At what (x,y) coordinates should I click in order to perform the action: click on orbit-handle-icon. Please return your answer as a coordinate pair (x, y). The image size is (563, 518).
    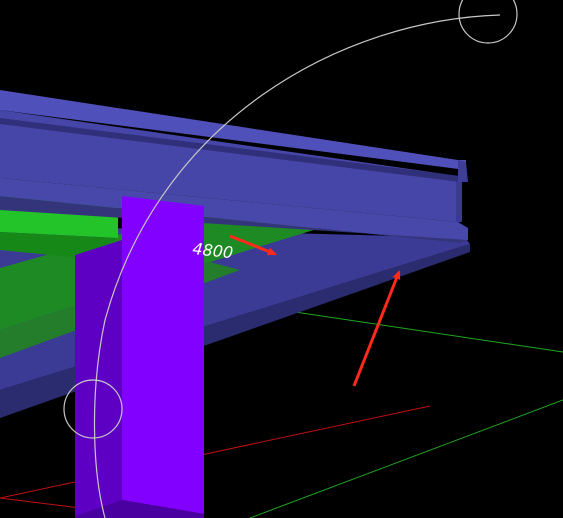
    Looking at the image, I should click on (488, 22).